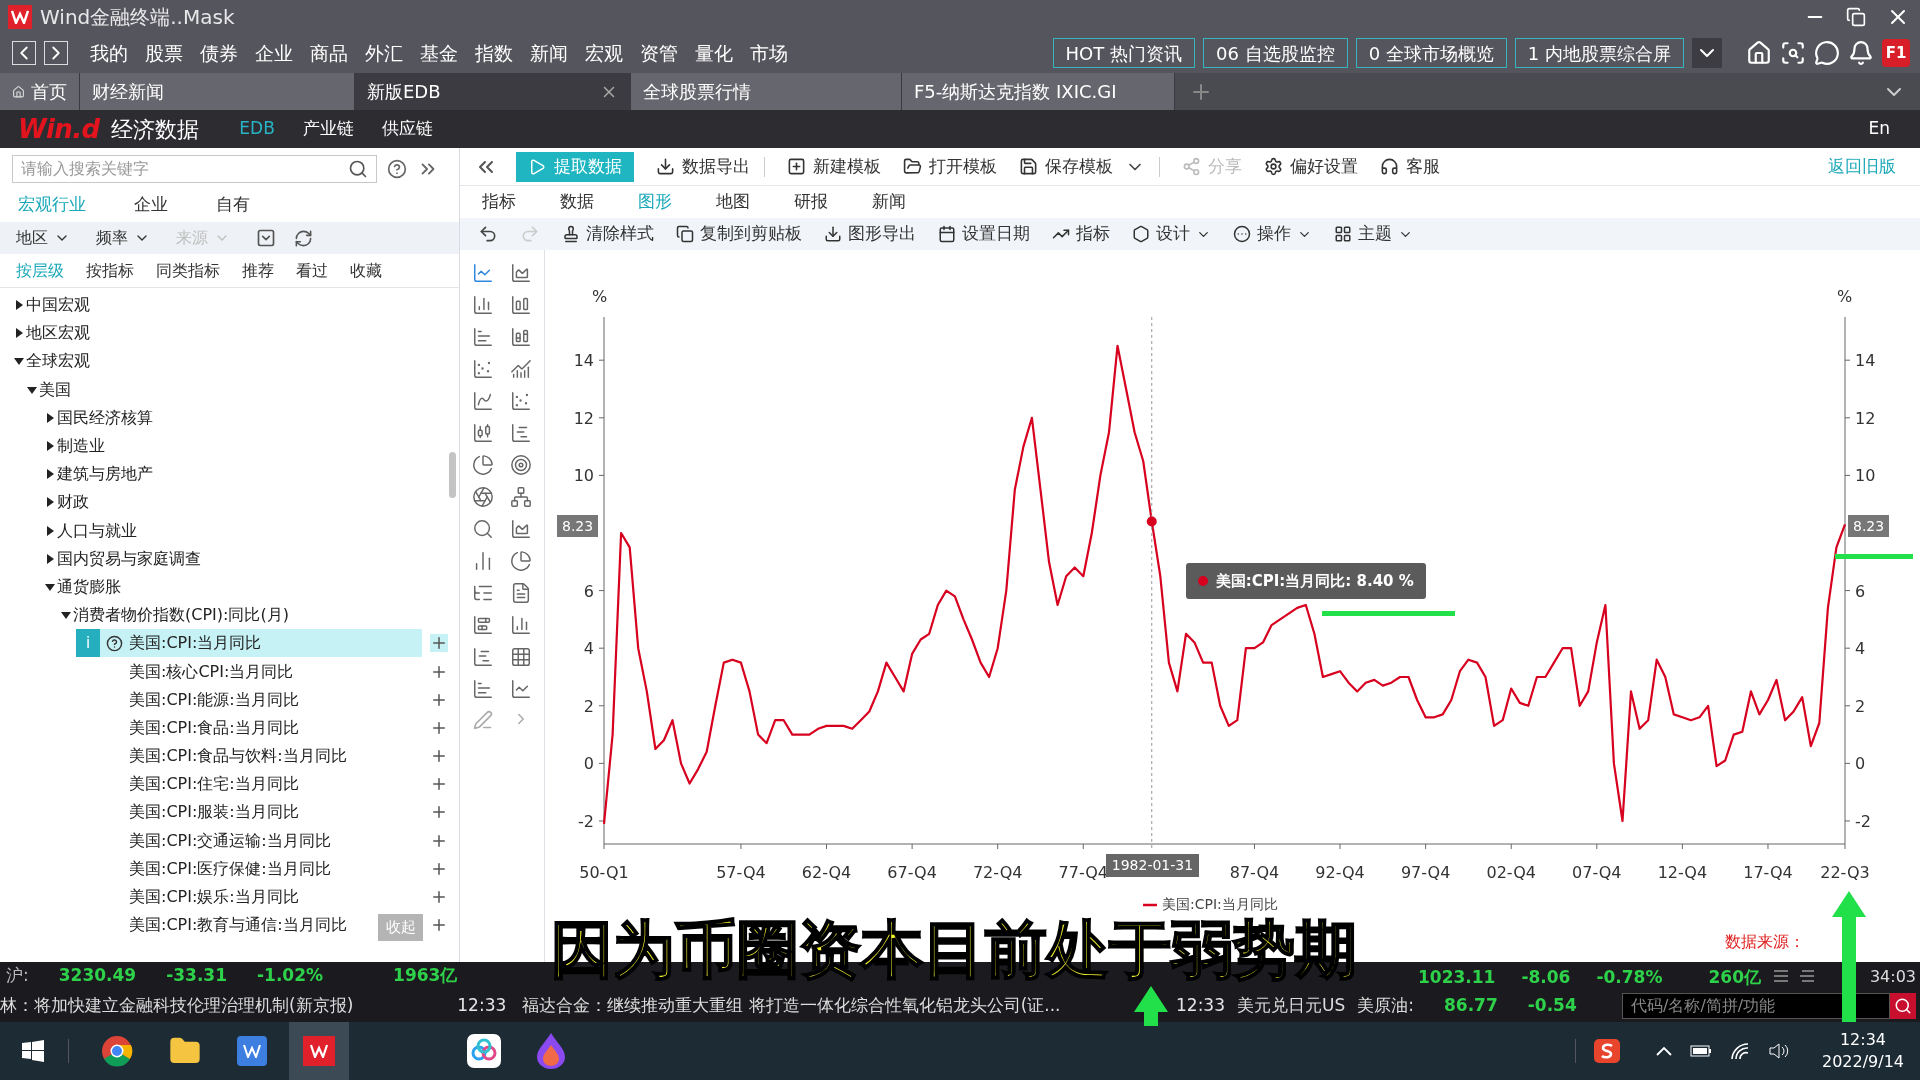 This screenshot has height=1080, width=1920. I want to click on tree-node: 地区宏观, so click(58, 333).